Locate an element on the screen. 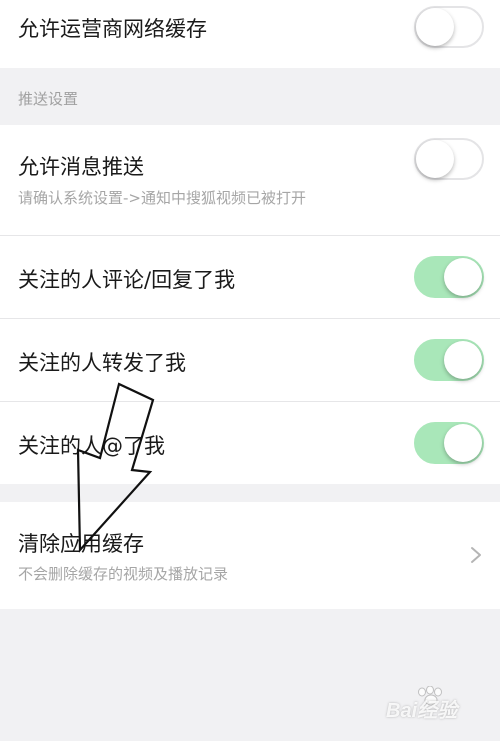  setting-label-allow-push: 允许消息推送 is located at coordinates (81, 167).